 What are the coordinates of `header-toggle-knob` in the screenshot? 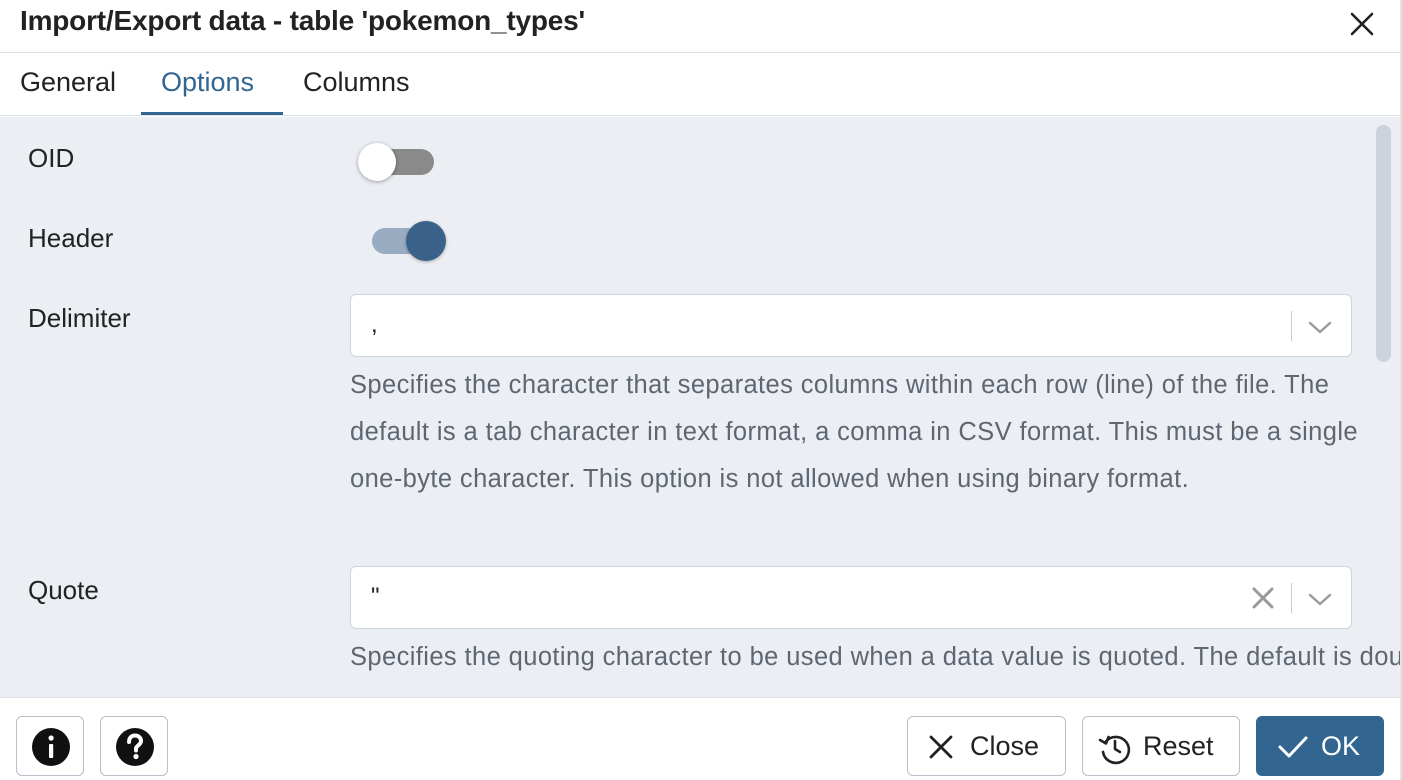 It's located at (426, 241).